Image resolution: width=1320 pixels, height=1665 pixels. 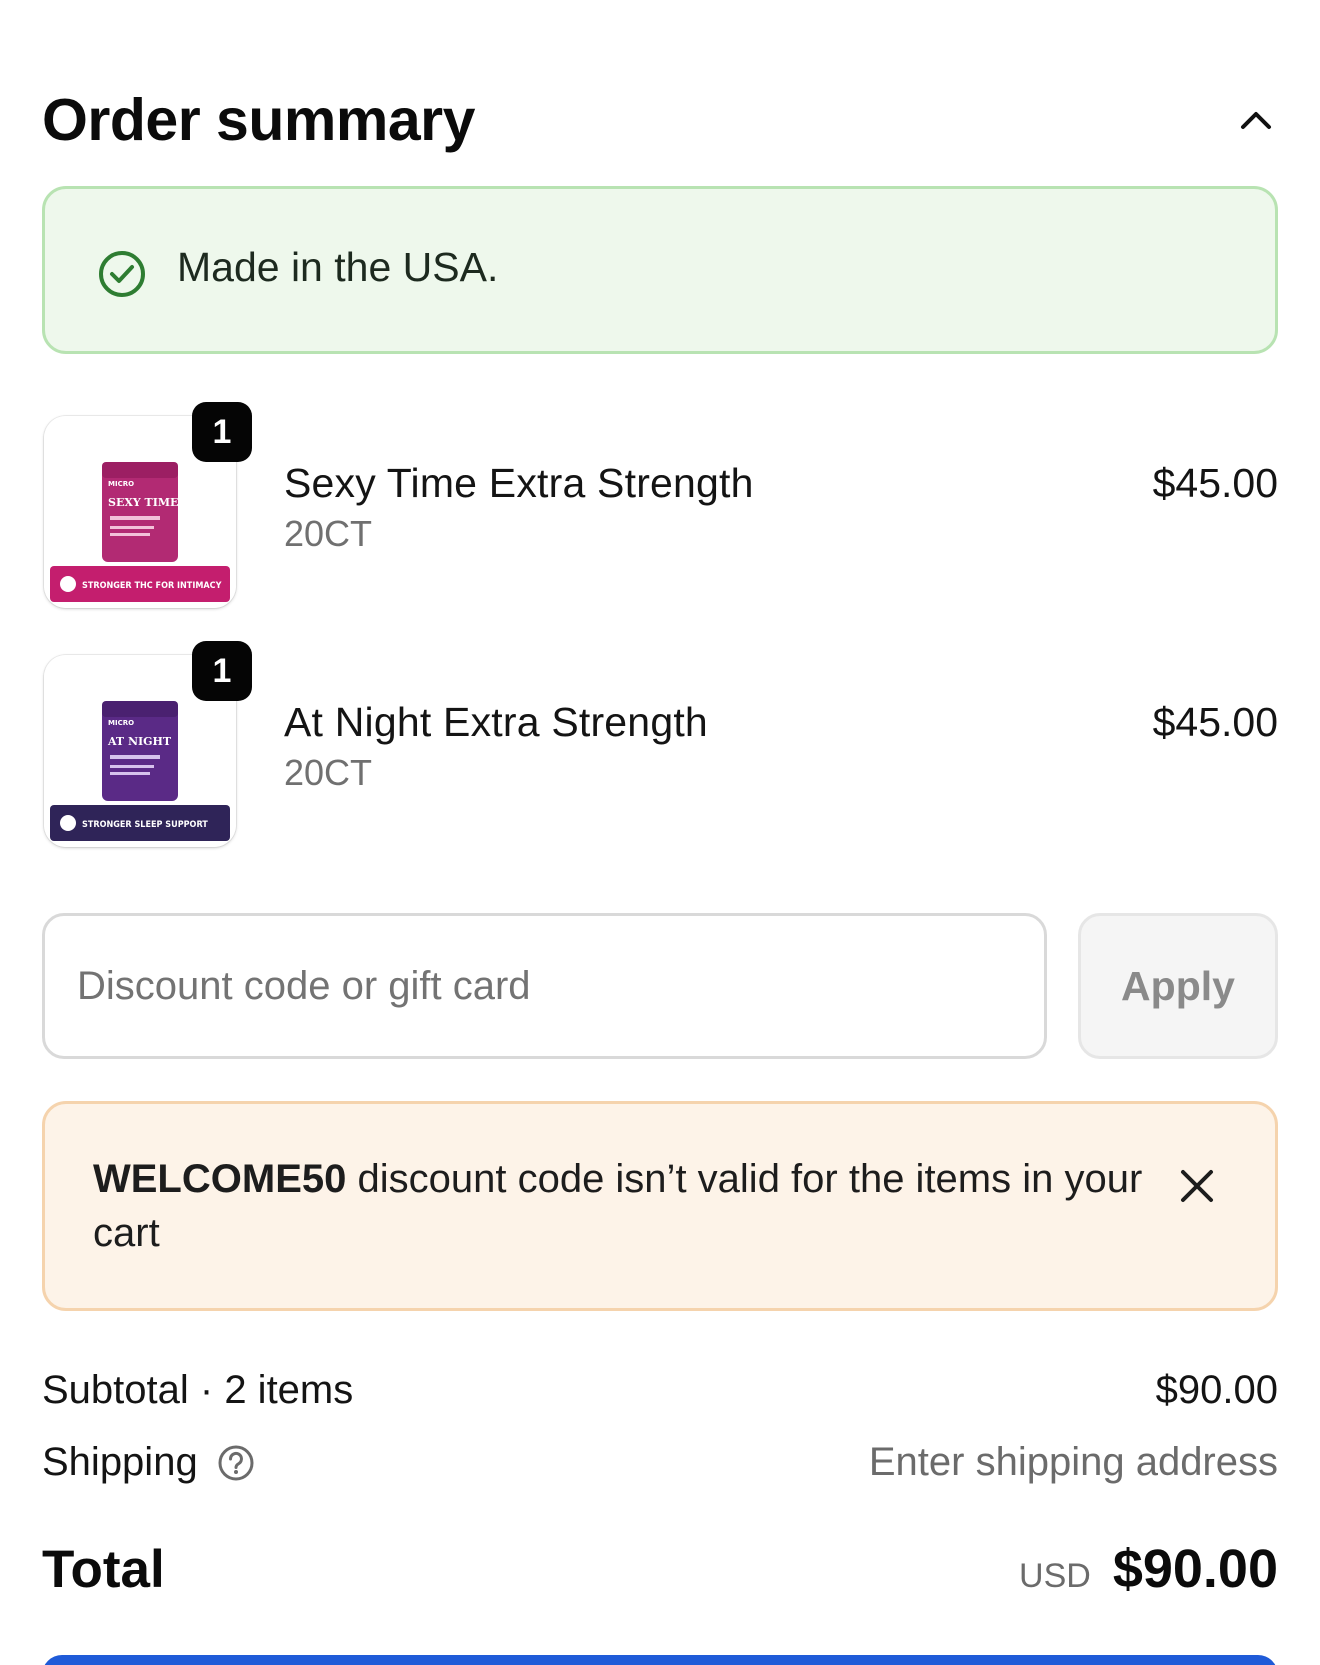 I want to click on page-title: Order summary, so click(x=258, y=120).